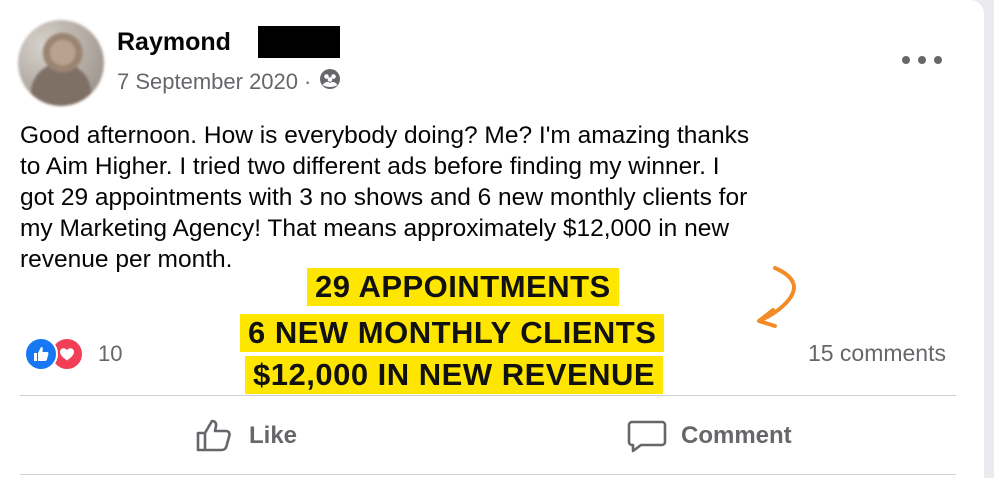 The width and height of the screenshot is (994, 478). I want to click on redacted-surname, so click(299, 42).